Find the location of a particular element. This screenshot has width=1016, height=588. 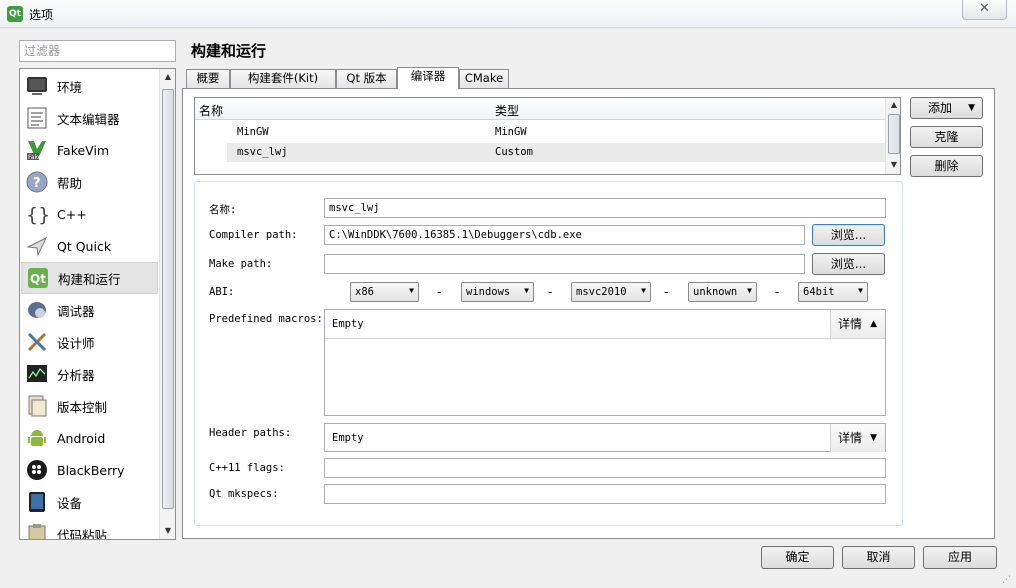

tab-overview: 概要 is located at coordinates (208, 78).